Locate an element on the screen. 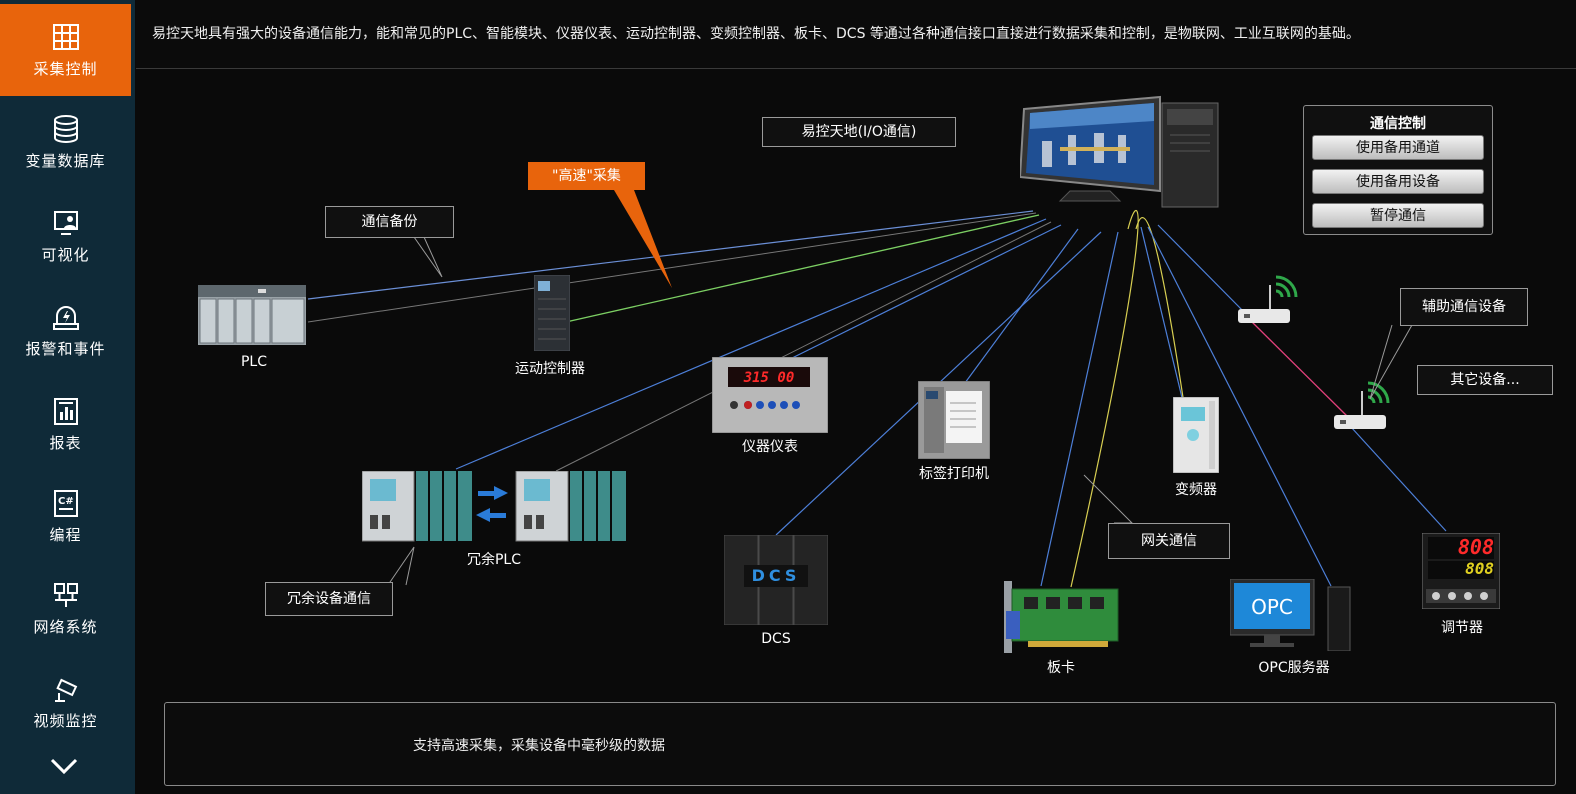 Image resolution: width=1576 pixels, height=794 pixels. opc-logo: OPC is located at coordinates (1272, 607).